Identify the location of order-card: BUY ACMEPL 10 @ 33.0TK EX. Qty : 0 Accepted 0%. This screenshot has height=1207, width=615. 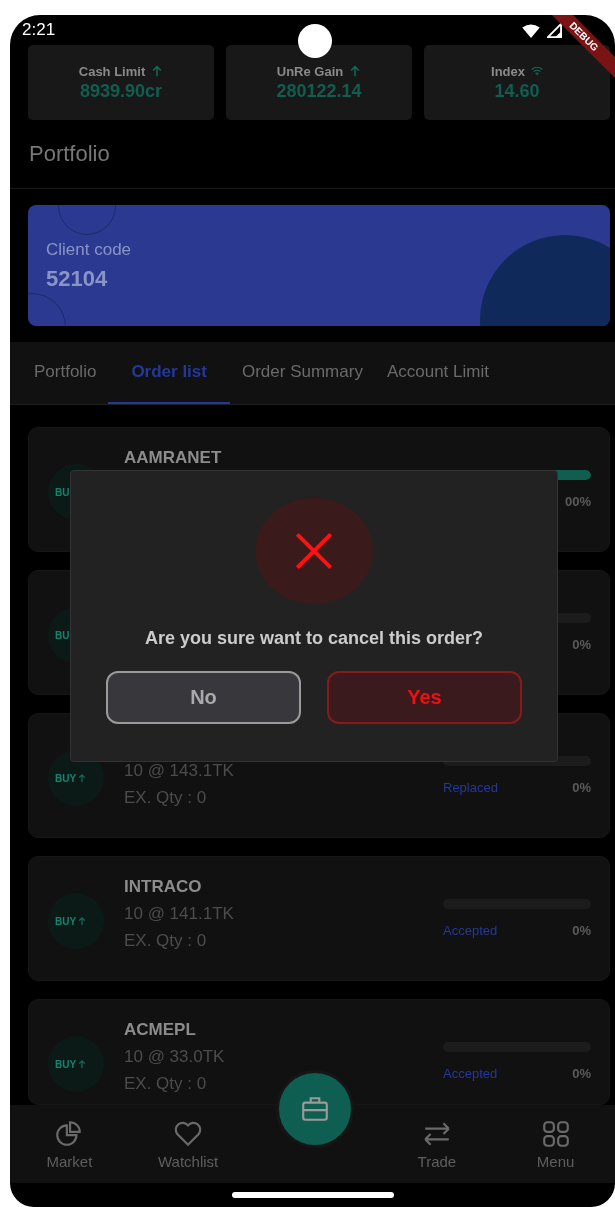
(319, 1052).